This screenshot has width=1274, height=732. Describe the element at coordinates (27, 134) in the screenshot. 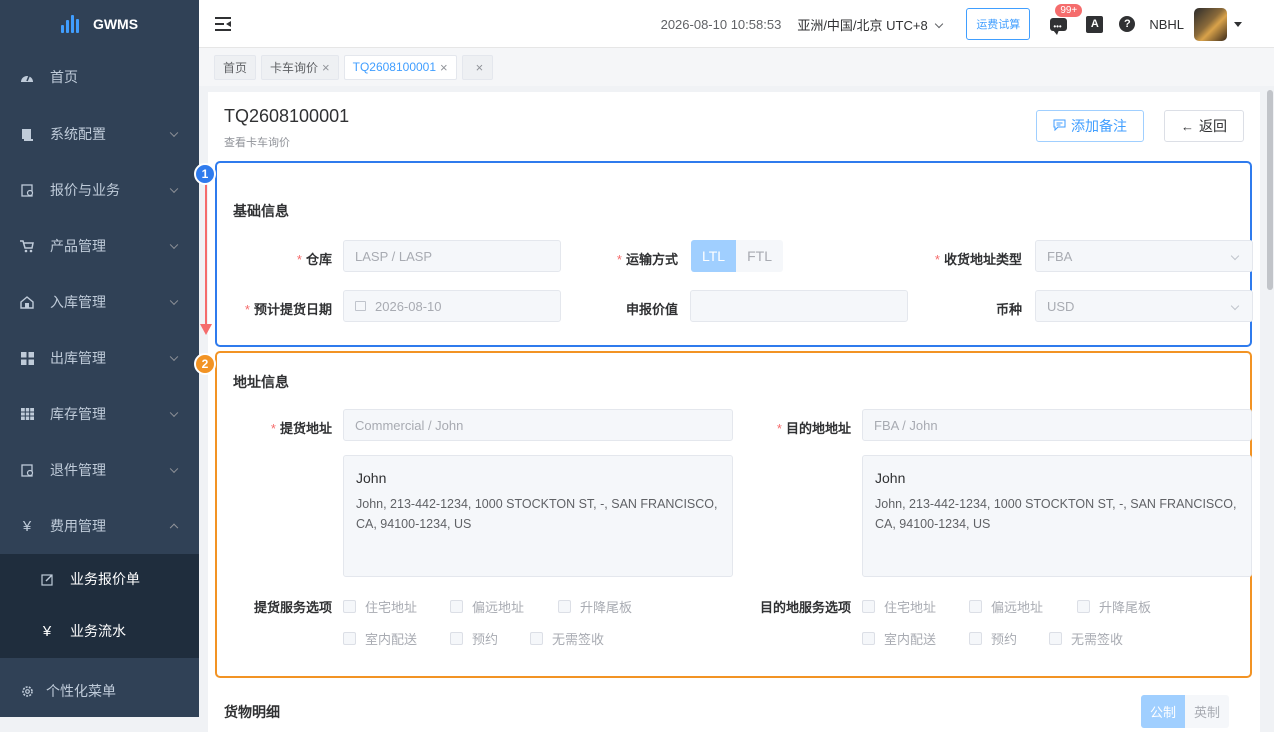

I see `settings-icon` at that location.